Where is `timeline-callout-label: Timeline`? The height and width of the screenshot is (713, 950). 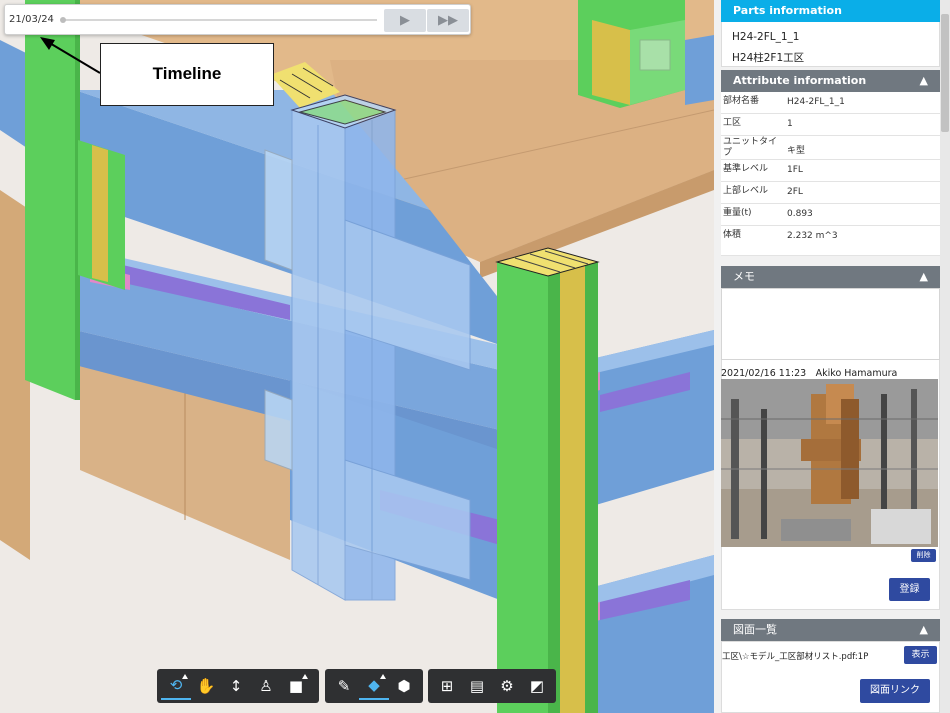 timeline-callout-label: Timeline is located at coordinates (187, 73).